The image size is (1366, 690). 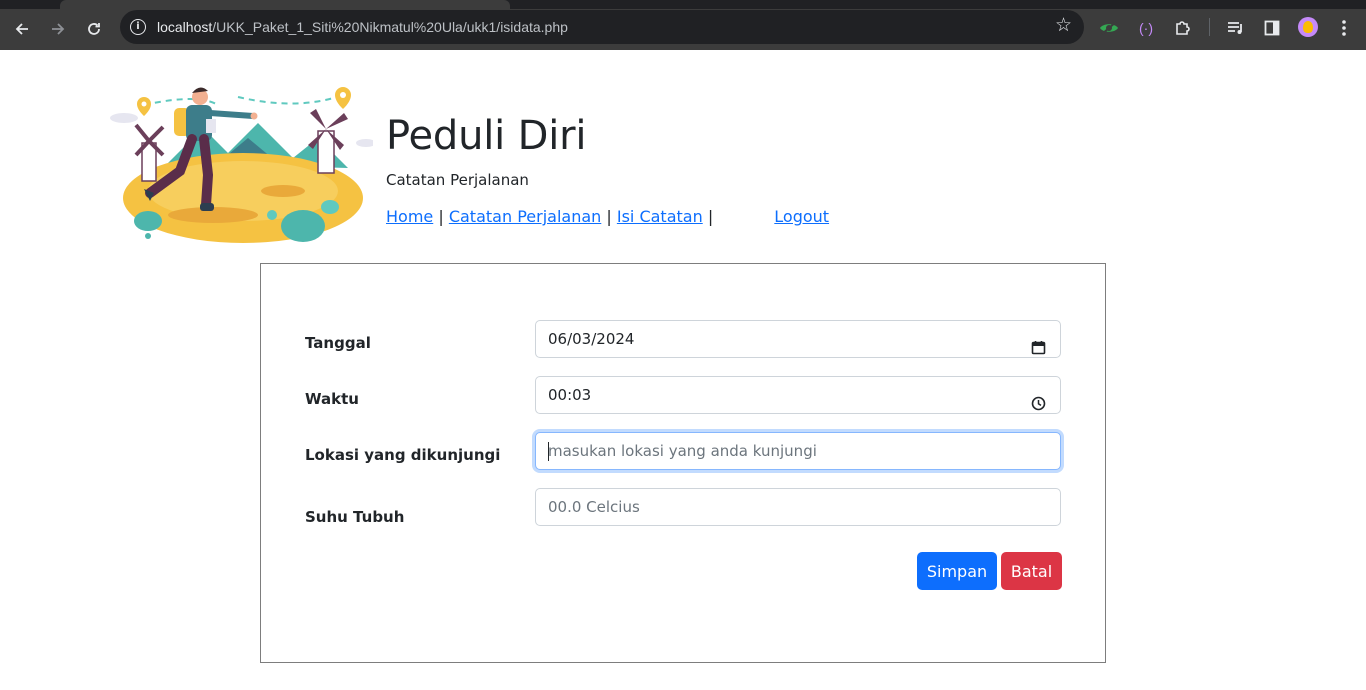 What do you see at coordinates (285, 4) in the screenshot?
I see `active-tab` at bounding box center [285, 4].